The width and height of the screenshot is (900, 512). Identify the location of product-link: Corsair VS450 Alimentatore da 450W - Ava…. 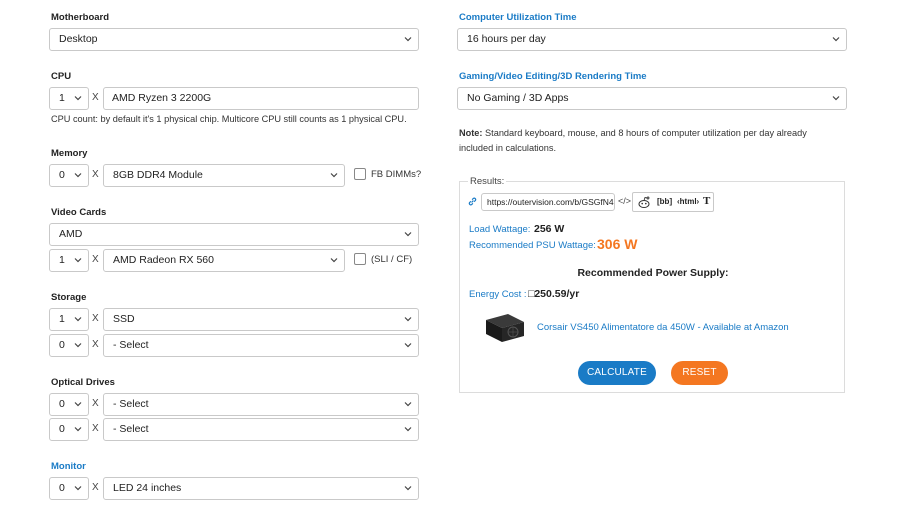
(663, 327).